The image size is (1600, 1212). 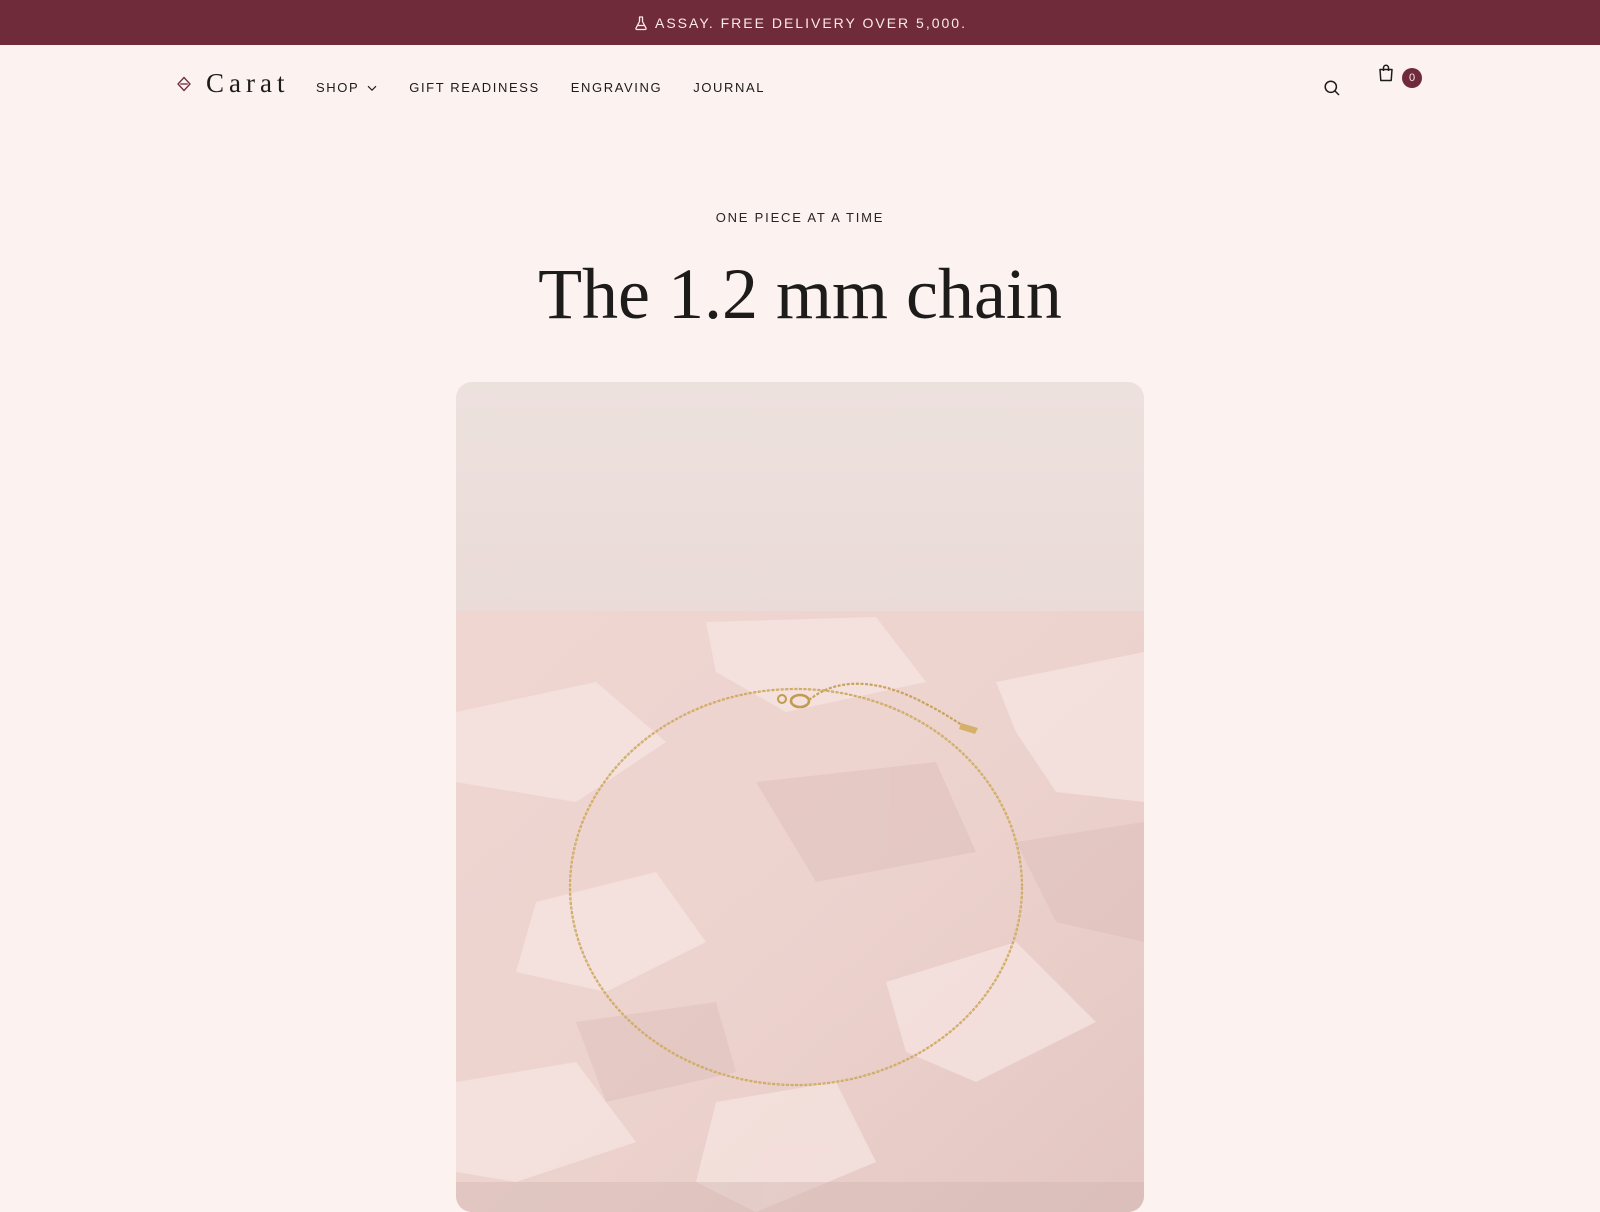 I want to click on search-button, so click(x=1332, y=88).